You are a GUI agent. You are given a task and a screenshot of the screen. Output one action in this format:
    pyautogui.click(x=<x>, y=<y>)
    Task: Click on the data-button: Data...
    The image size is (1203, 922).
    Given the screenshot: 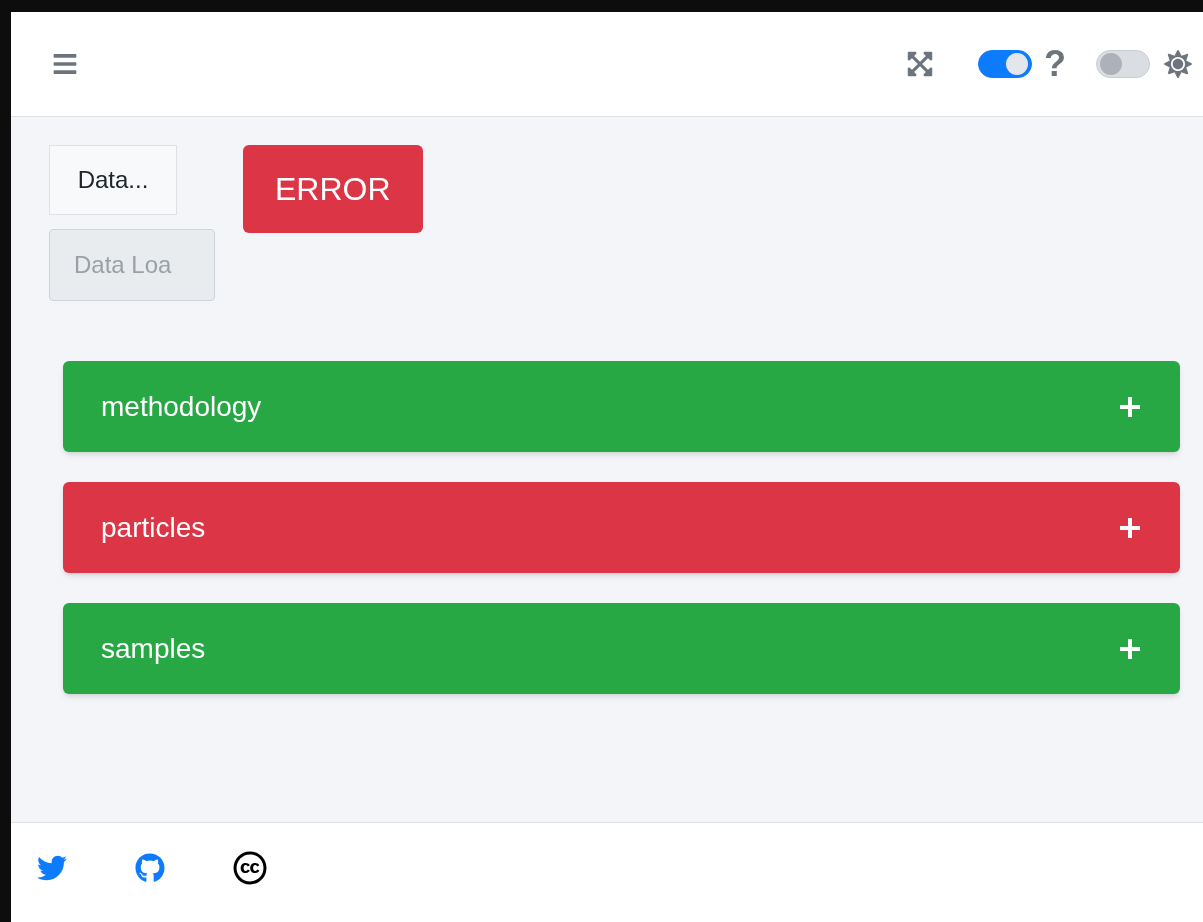 What is the action you would take?
    pyautogui.click(x=113, y=180)
    